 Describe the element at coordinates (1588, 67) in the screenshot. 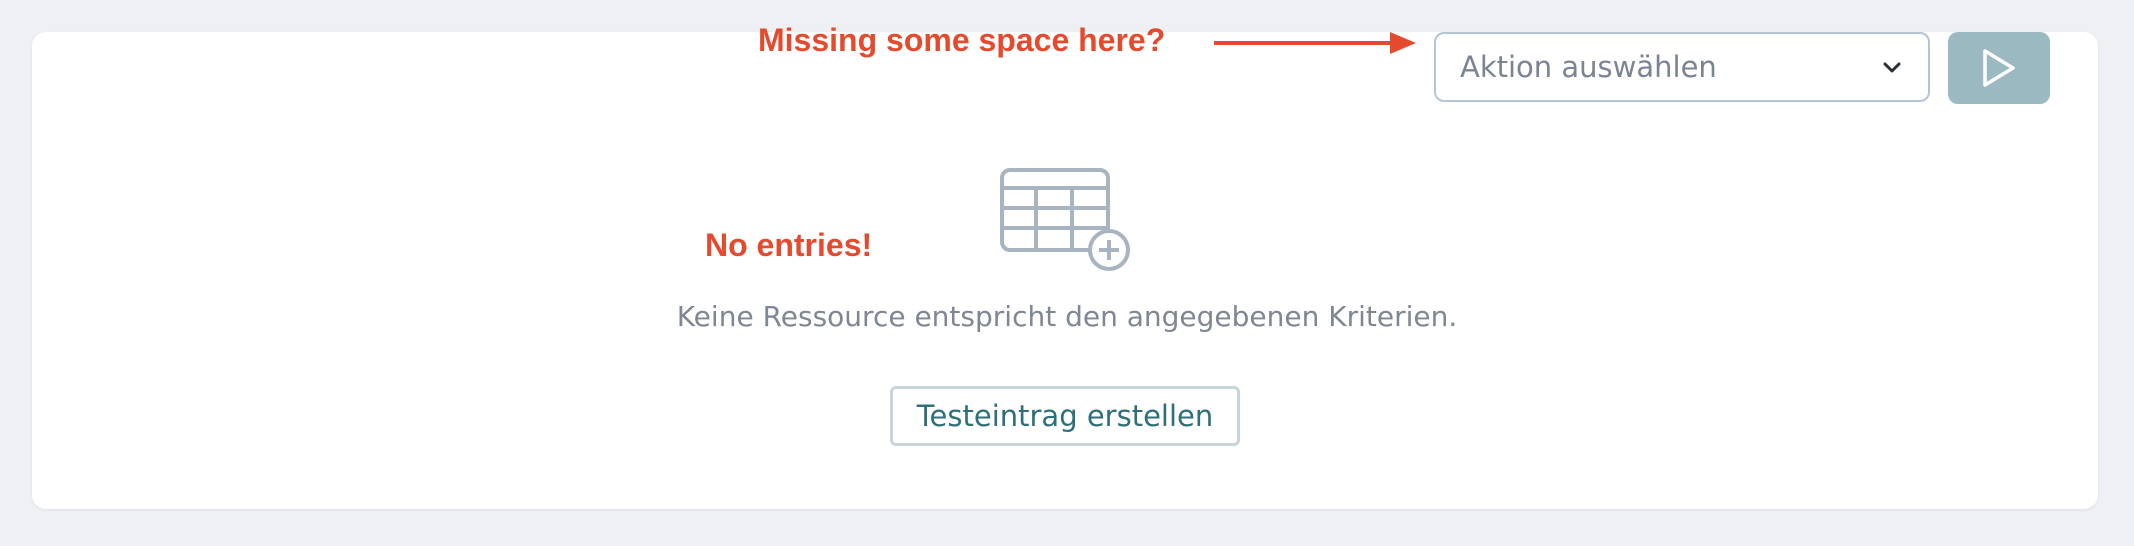

I see `action-select-value: Aktion auswählen` at that location.